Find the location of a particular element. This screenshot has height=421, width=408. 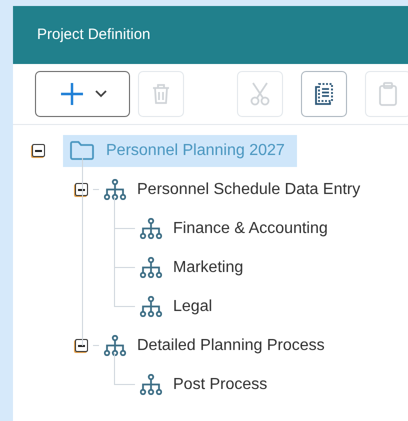

copy-button is located at coordinates (324, 94).